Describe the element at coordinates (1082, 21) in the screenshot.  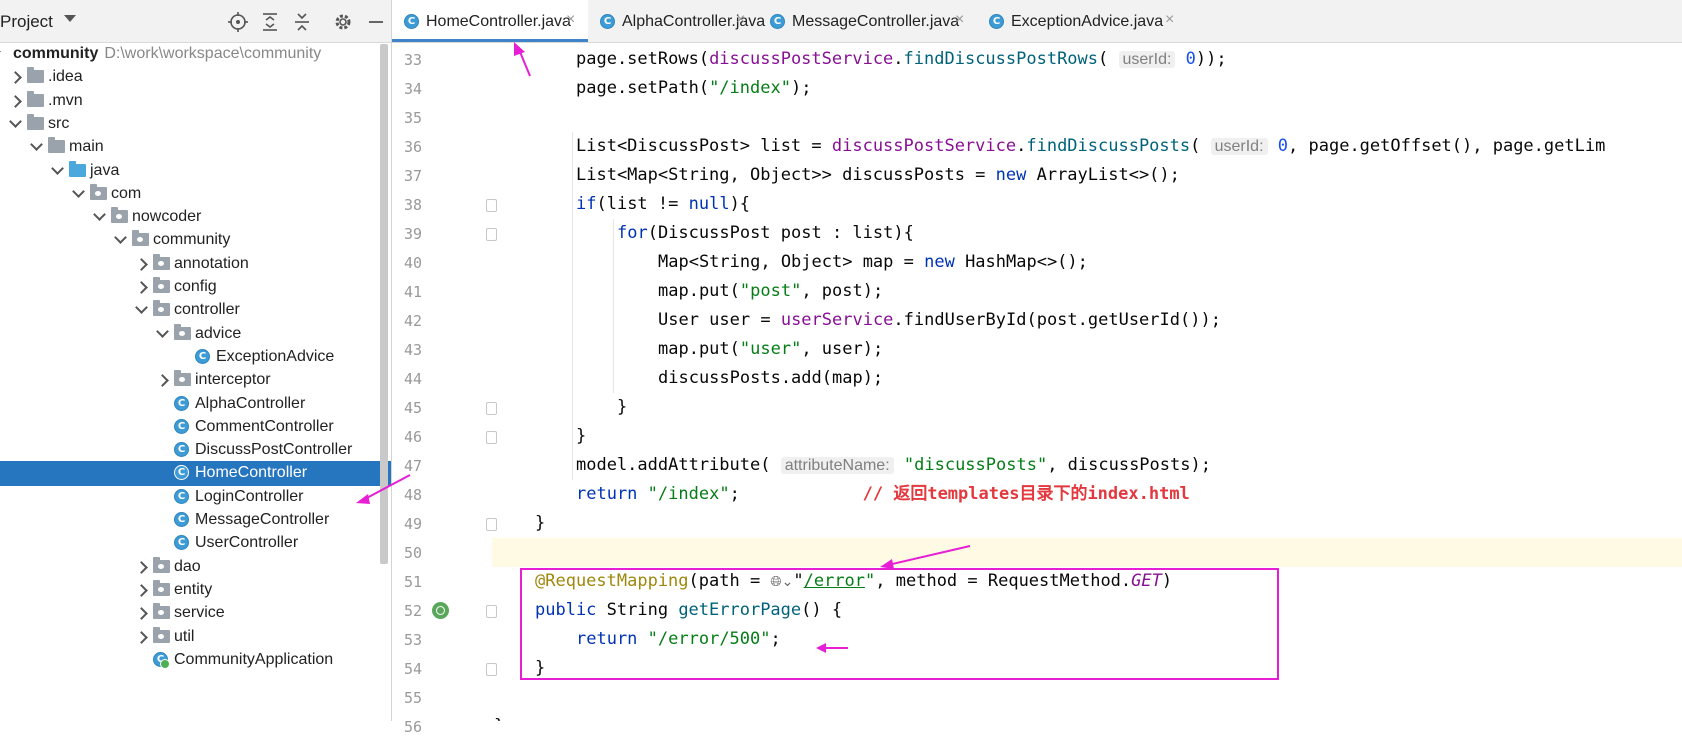
I see `editor-tab: C ExceptionAdvice.java ×` at that location.